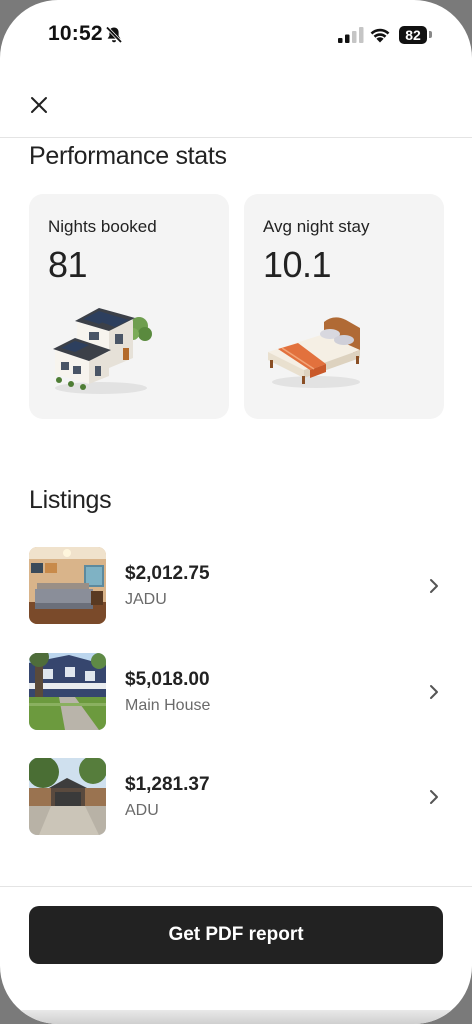  I want to click on performance-stats-title: Performance stats, so click(128, 156).